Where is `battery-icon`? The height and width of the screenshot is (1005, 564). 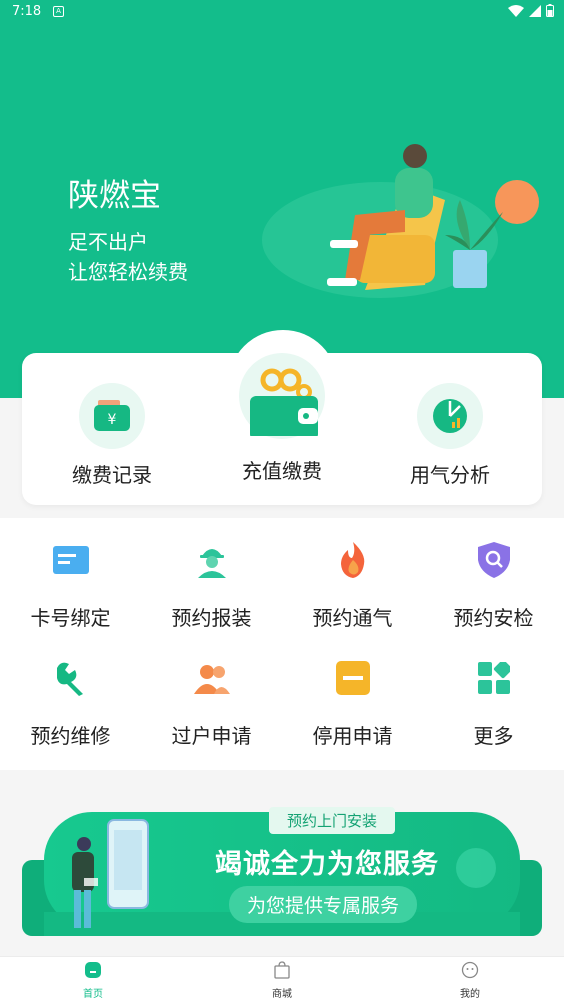
battery-icon is located at coordinates (550, 10).